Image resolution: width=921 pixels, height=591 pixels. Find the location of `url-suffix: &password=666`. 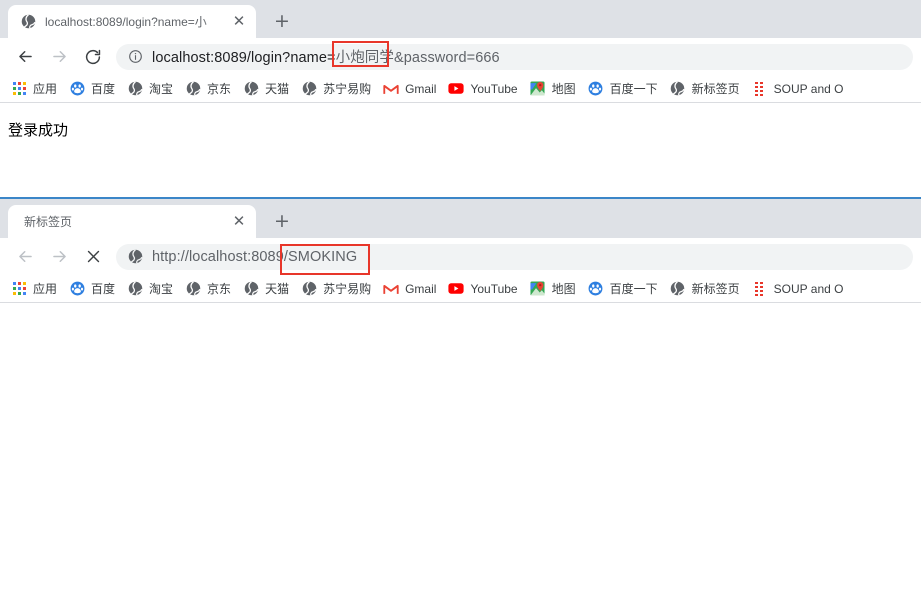

url-suffix: &password=666 is located at coordinates (447, 58).